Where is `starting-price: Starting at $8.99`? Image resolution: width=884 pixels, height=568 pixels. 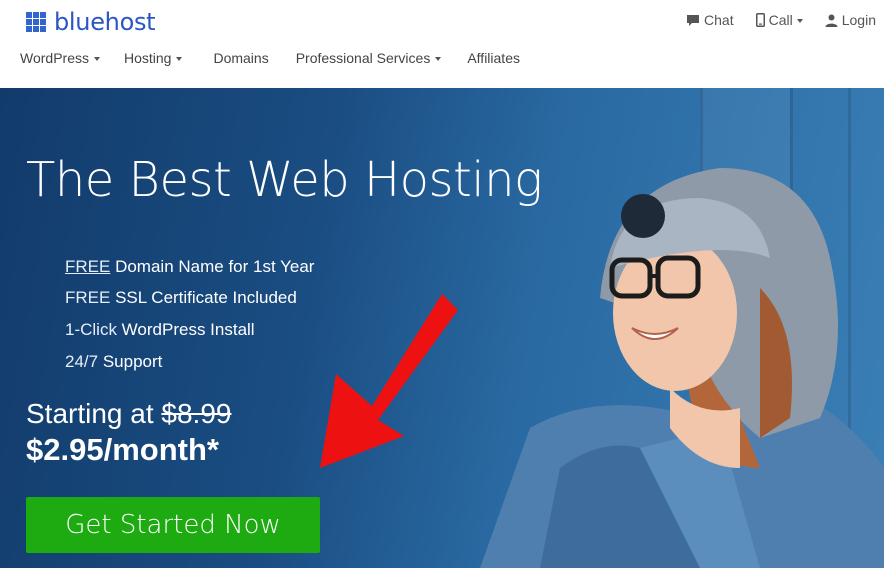 starting-price: Starting at $8.99 is located at coordinates (128, 414).